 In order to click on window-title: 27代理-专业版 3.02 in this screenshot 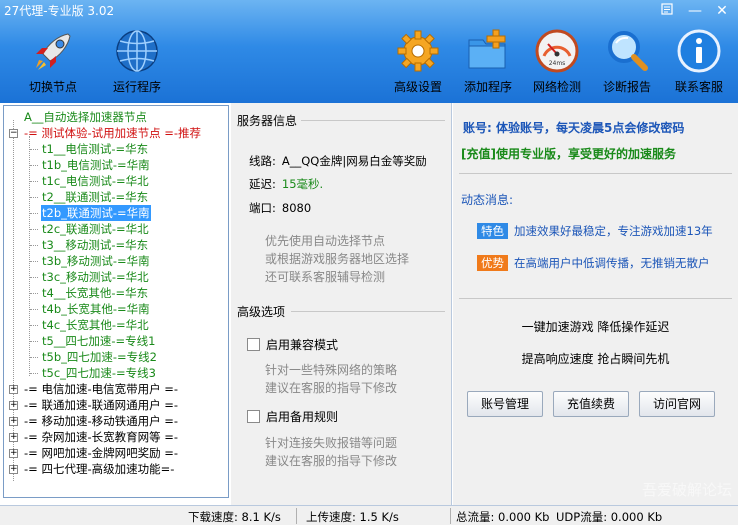, I will do `click(59, 11)`.